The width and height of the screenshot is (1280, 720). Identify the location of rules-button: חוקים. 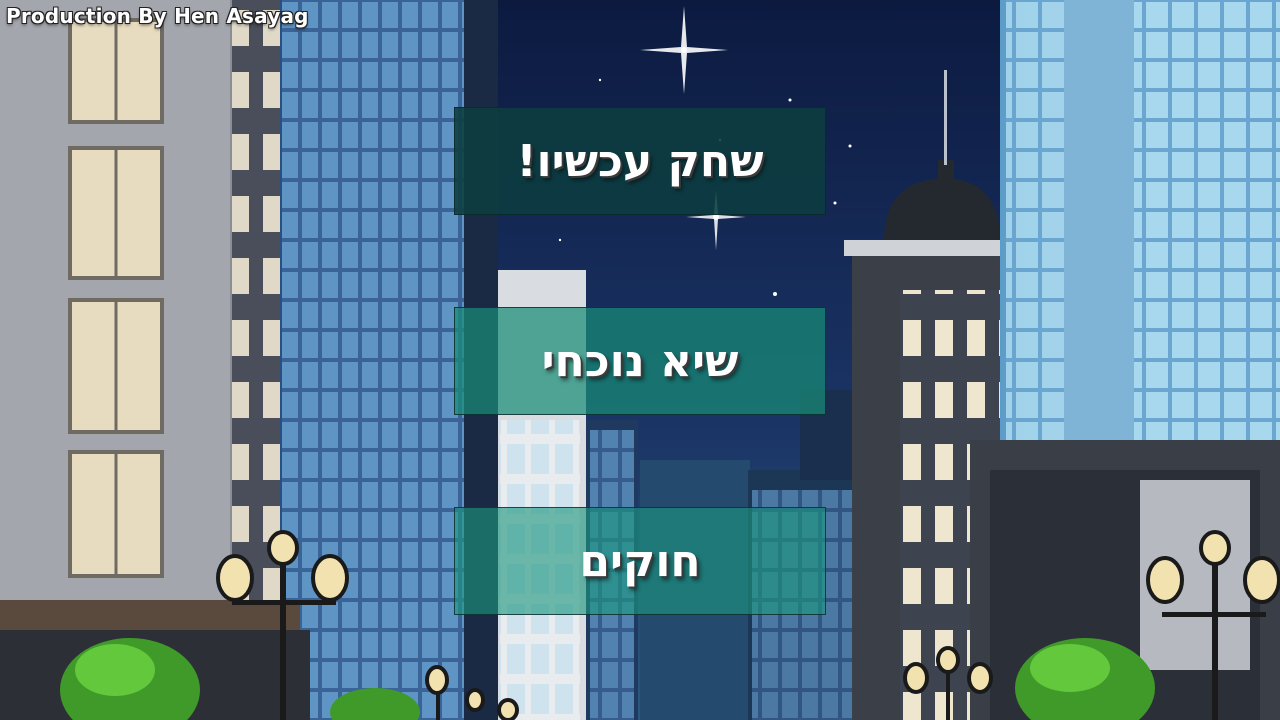
(640, 561).